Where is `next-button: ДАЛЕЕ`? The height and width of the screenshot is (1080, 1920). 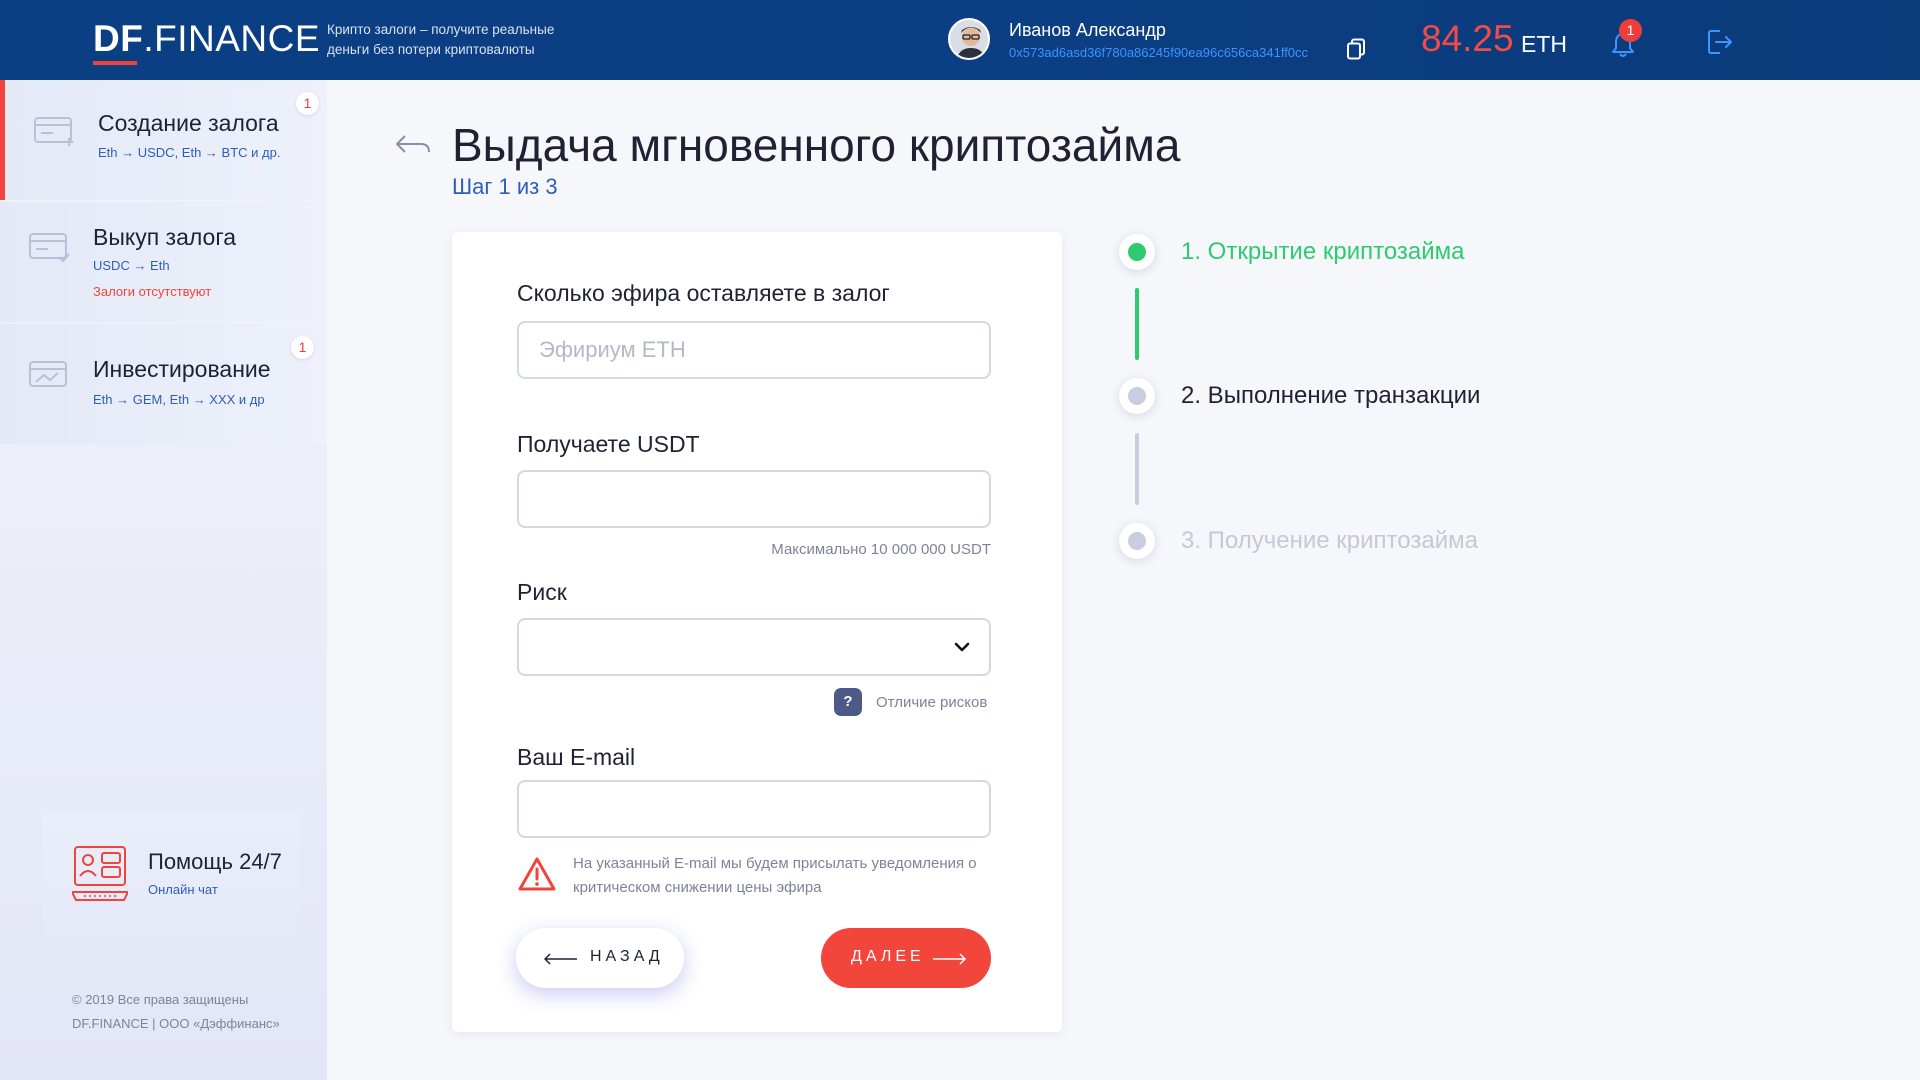
next-button: ДАЛЕЕ is located at coordinates (906, 958).